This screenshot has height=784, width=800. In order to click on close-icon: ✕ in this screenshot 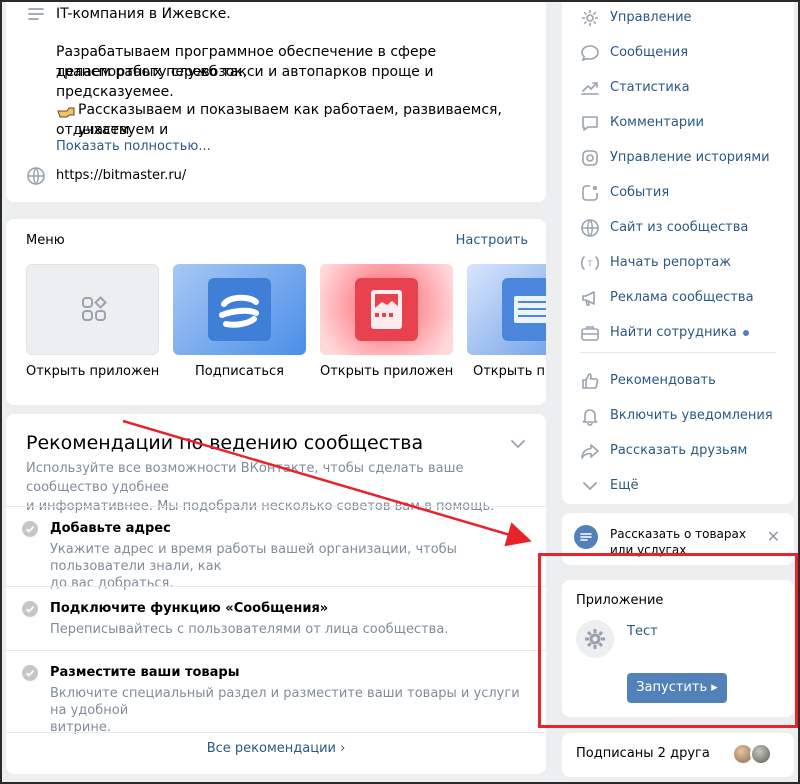, I will do `click(773, 536)`.